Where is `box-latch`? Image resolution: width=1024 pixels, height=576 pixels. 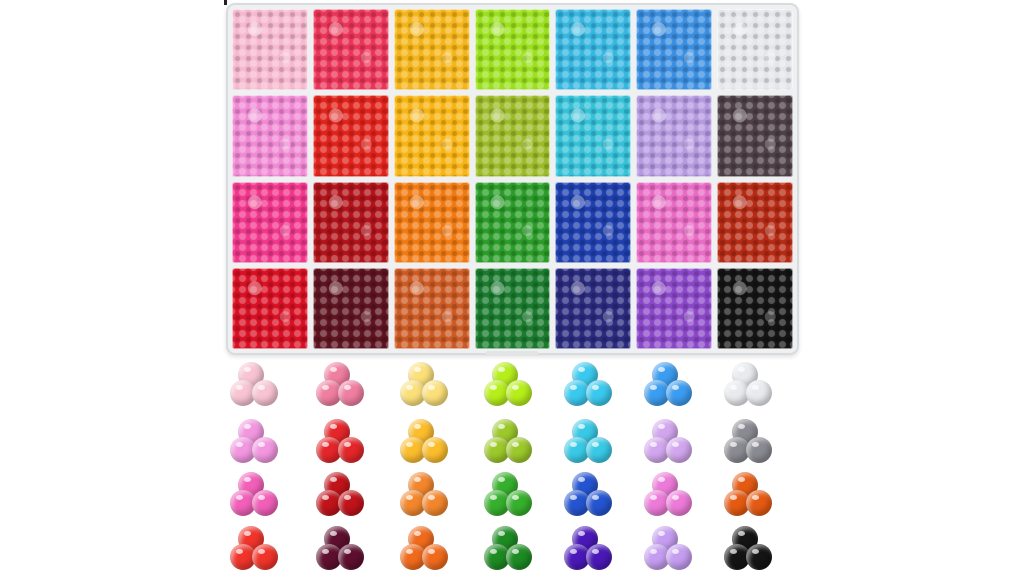
box-latch is located at coordinates (512, 353).